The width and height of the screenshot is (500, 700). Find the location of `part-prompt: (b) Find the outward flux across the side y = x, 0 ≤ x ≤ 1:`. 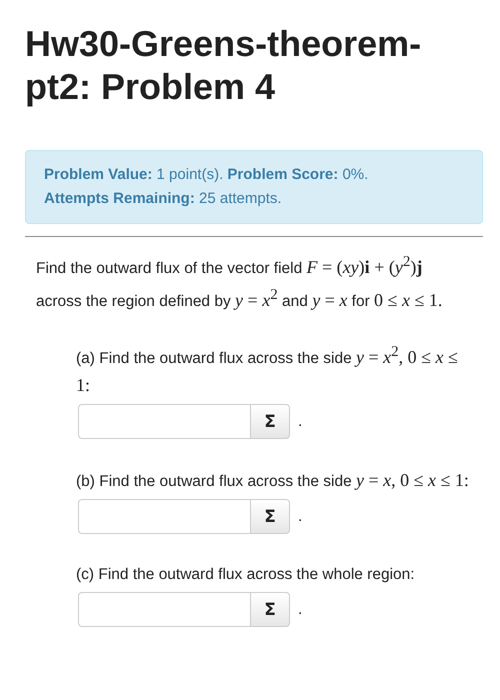

part-prompt: (b) Find the outward flux across the side y = x, 0 ≤ x ≤ 1: is located at coordinates (272, 481).